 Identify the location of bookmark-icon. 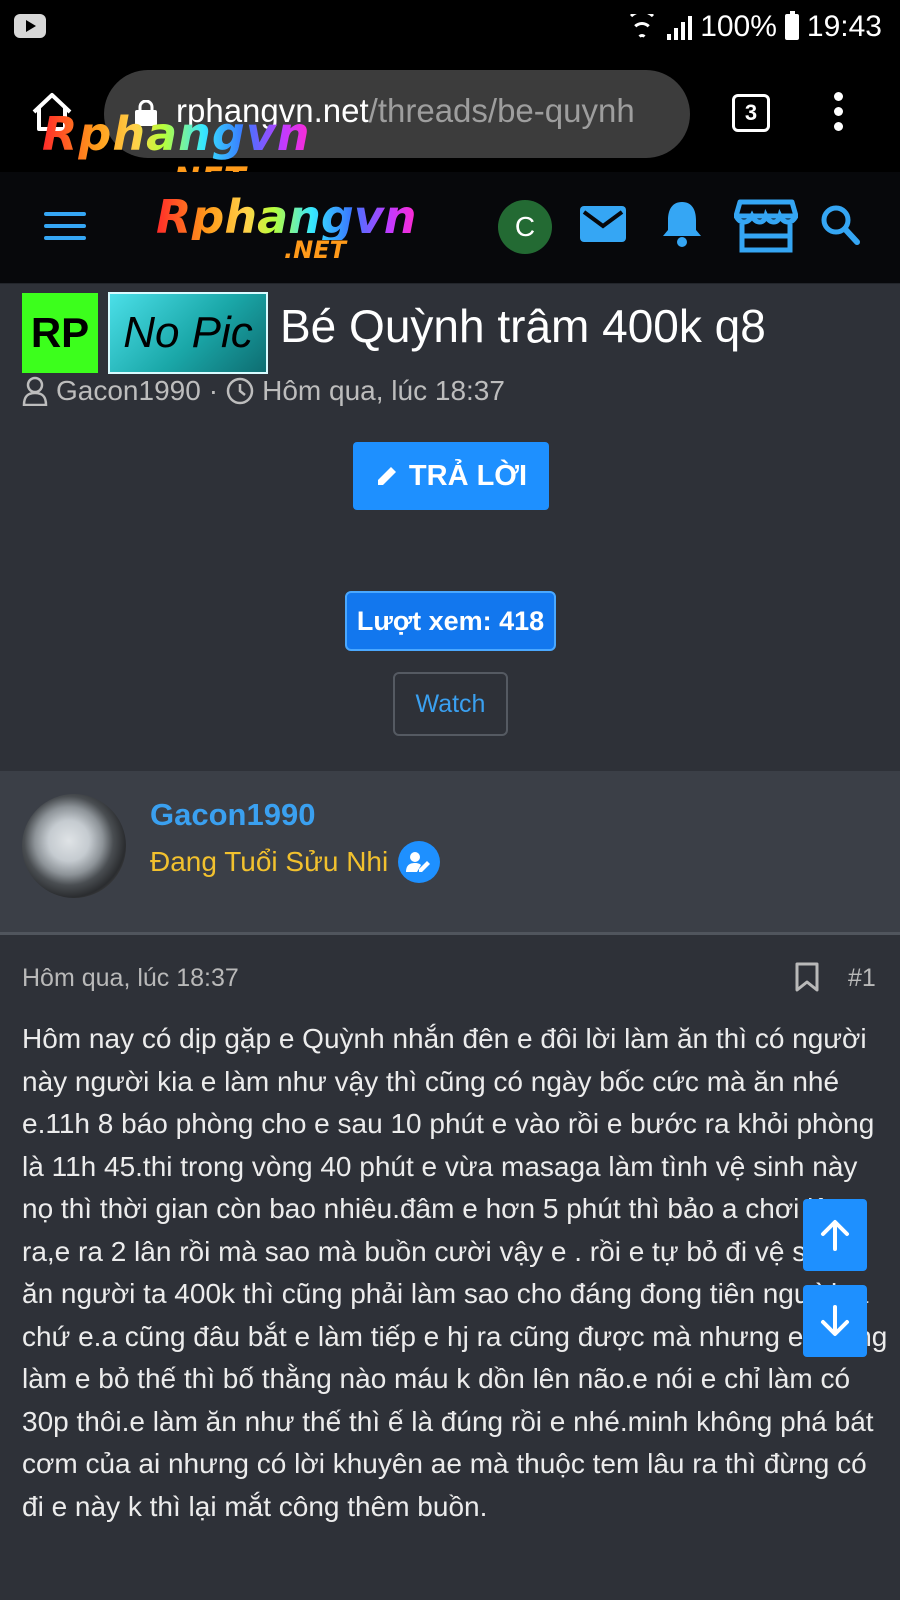
(807, 977).